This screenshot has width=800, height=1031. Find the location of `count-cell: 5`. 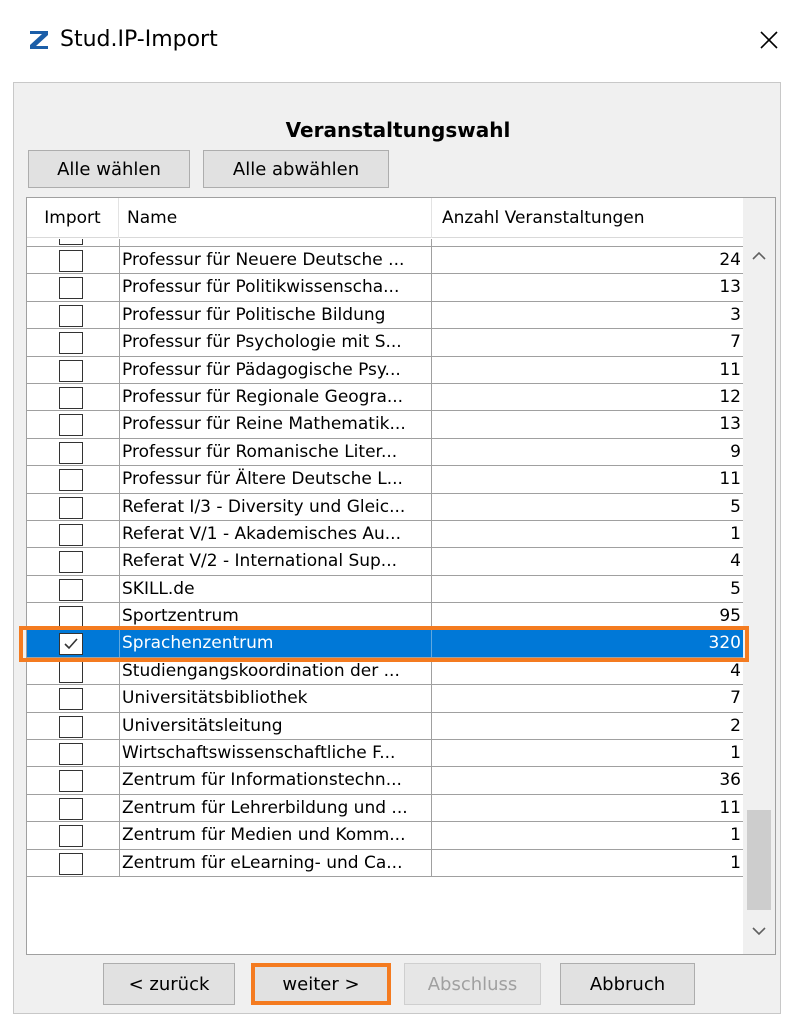

count-cell: 5 is located at coordinates (735, 506).